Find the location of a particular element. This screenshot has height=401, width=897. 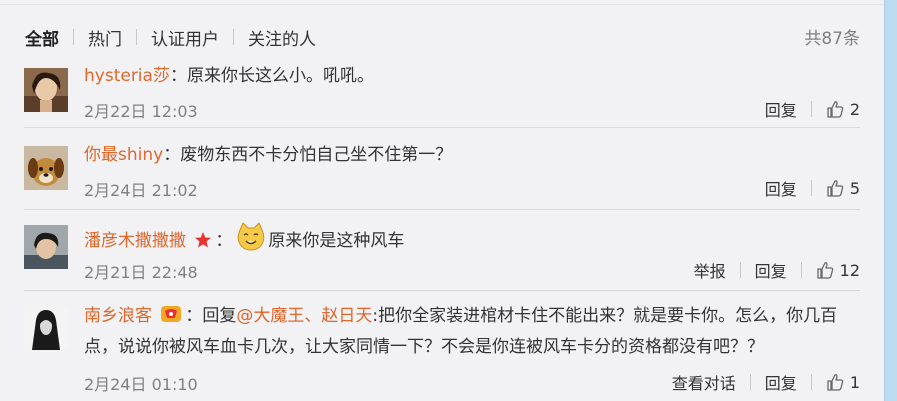

tab-all: 全部 is located at coordinates (42, 37).